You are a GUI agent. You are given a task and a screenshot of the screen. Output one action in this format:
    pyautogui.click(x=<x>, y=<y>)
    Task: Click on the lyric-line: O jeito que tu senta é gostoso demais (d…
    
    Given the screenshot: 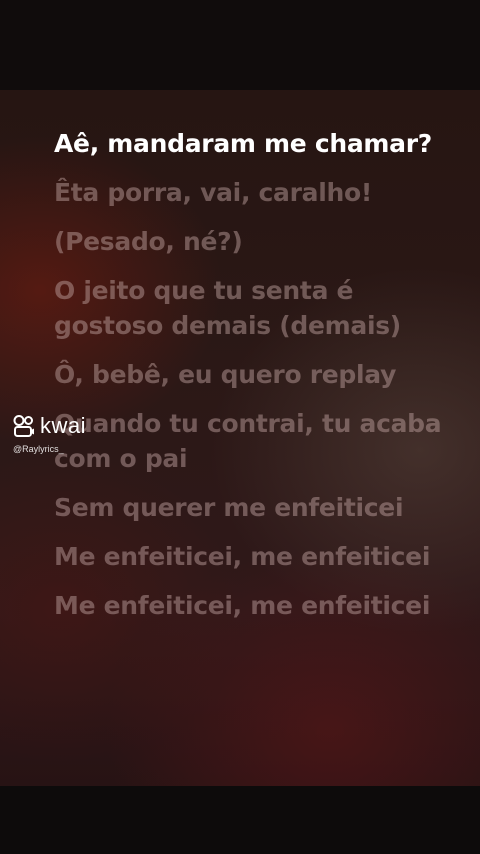 What is the action you would take?
    pyautogui.click(x=227, y=308)
    